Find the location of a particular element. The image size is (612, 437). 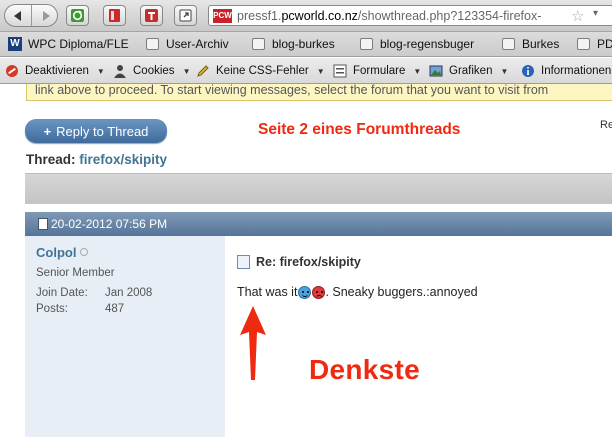

back-button is located at coordinates (18, 15).